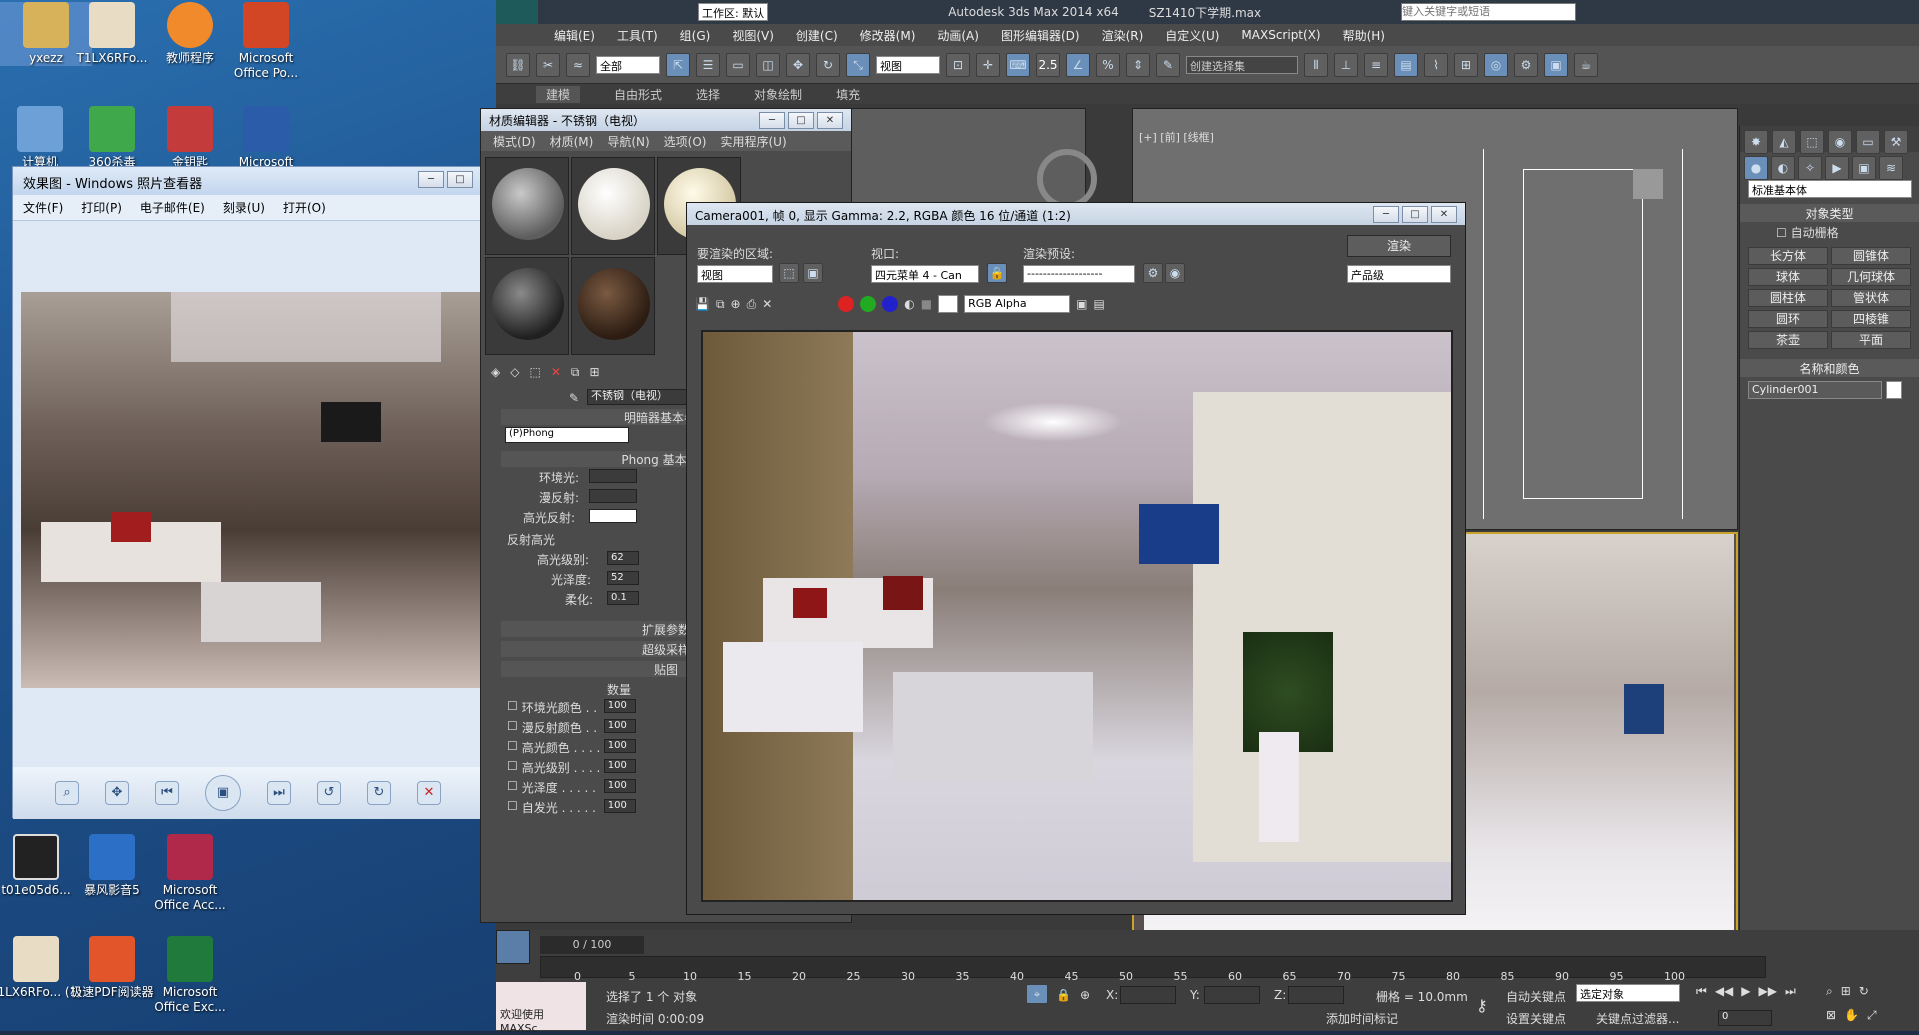  Describe the element at coordinates (1788, 256) in the screenshot. I see `box-button: 长方体` at that location.